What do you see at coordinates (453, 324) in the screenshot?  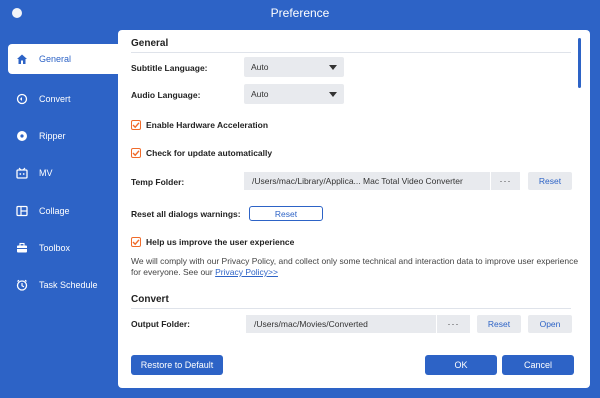 I see `output-folder-browse-button: ···` at bounding box center [453, 324].